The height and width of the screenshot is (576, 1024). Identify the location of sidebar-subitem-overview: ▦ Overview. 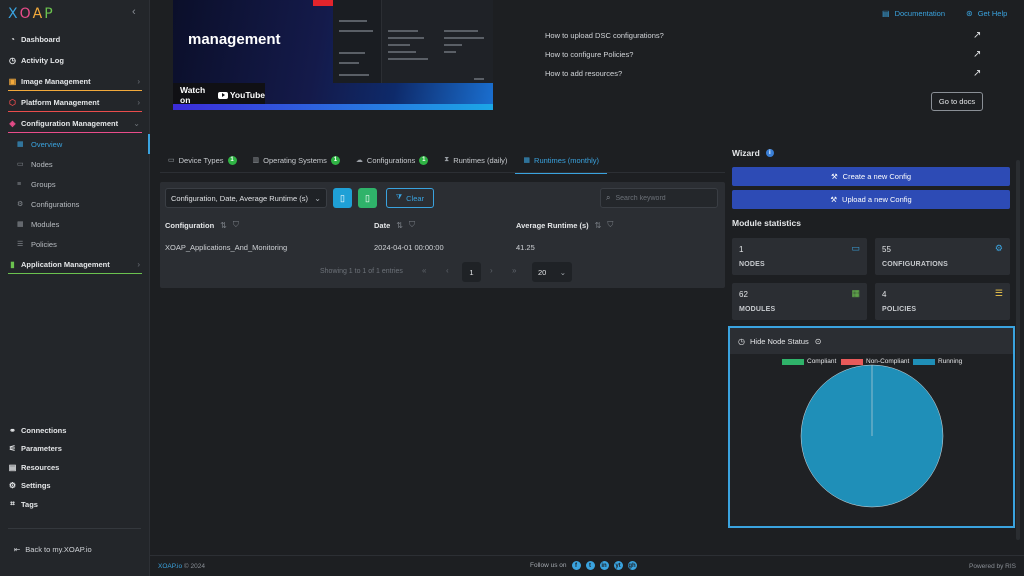
(75, 144).